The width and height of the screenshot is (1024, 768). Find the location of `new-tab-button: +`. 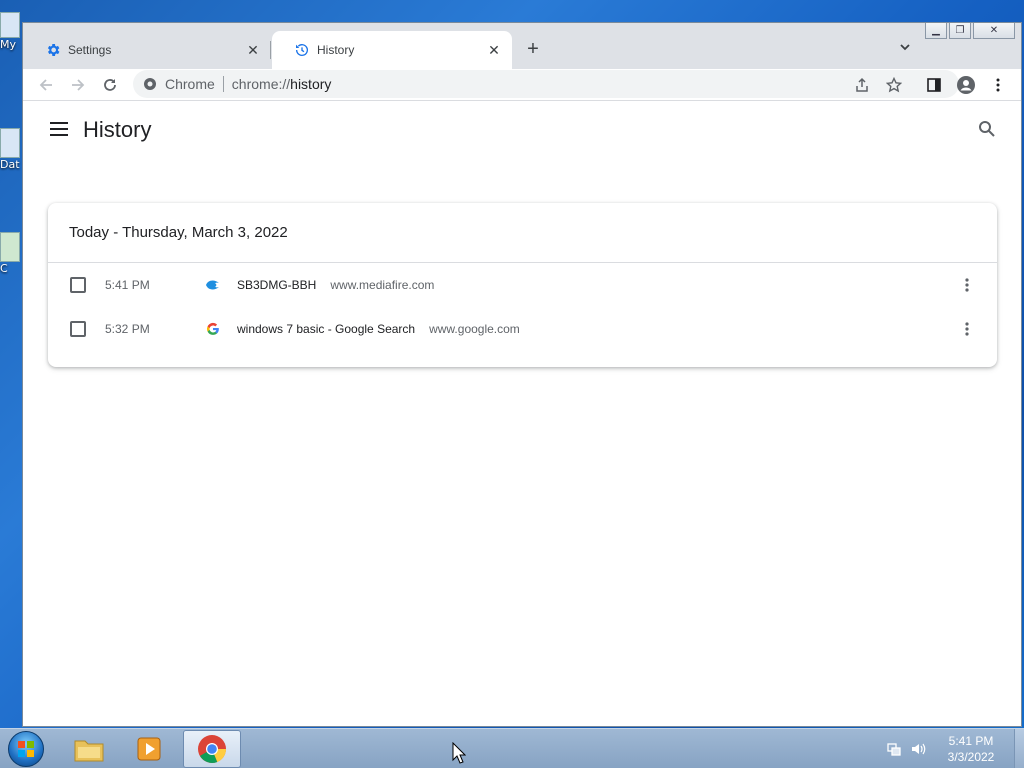

new-tab-button: + is located at coordinates (533, 49).